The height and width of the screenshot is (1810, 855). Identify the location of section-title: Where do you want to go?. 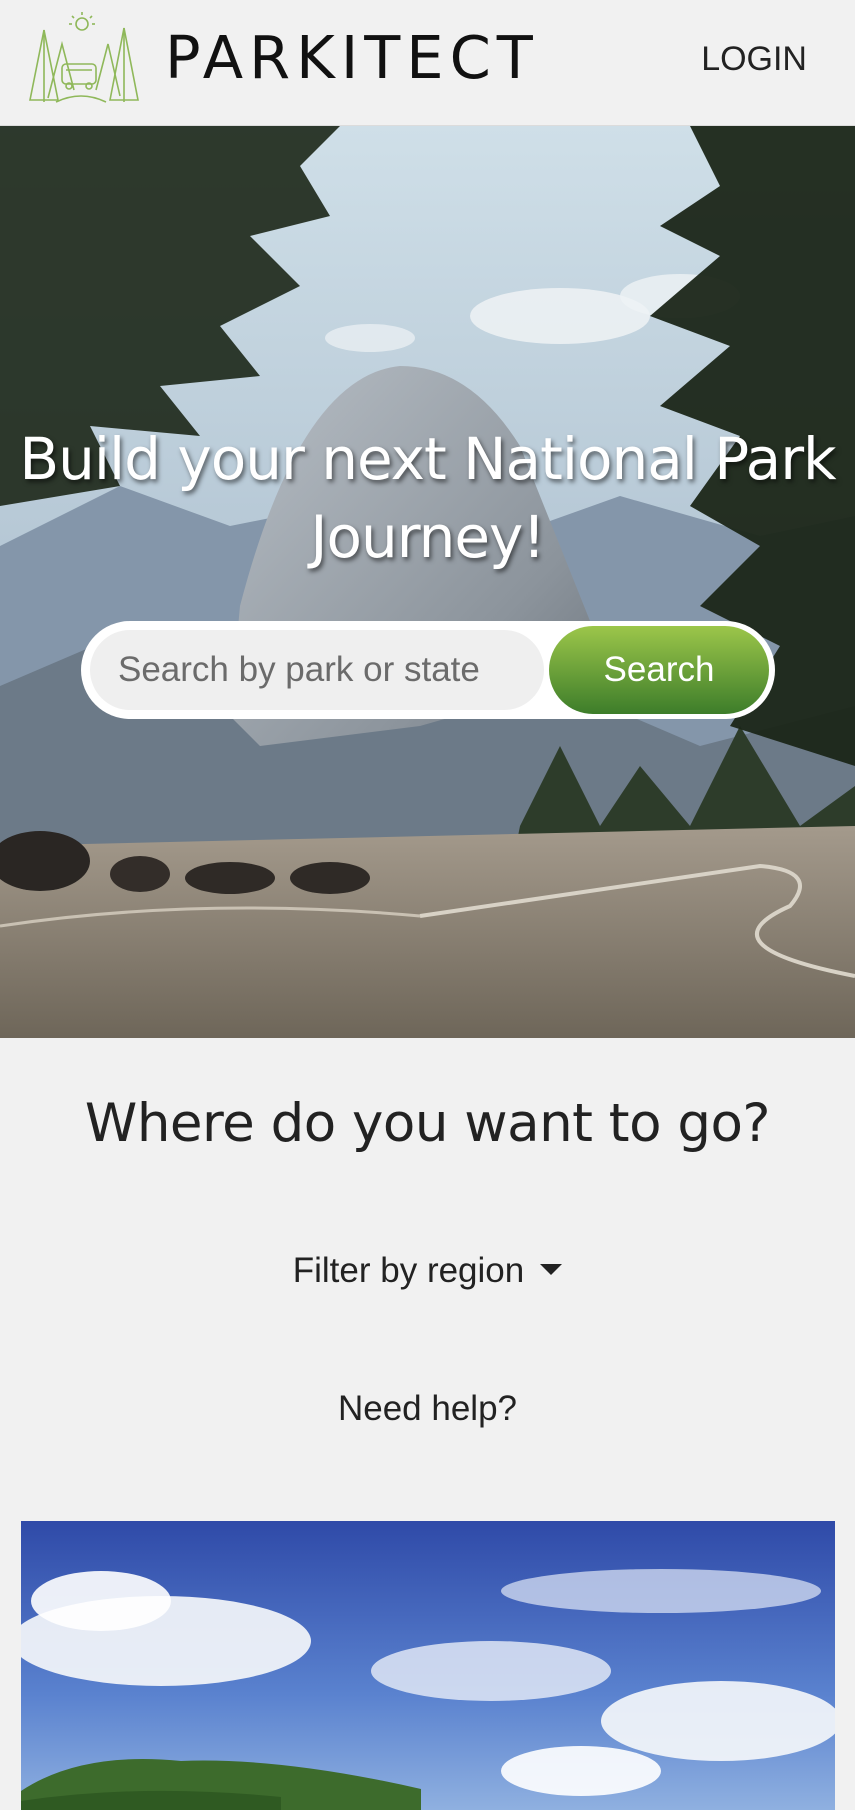
(427, 1123).